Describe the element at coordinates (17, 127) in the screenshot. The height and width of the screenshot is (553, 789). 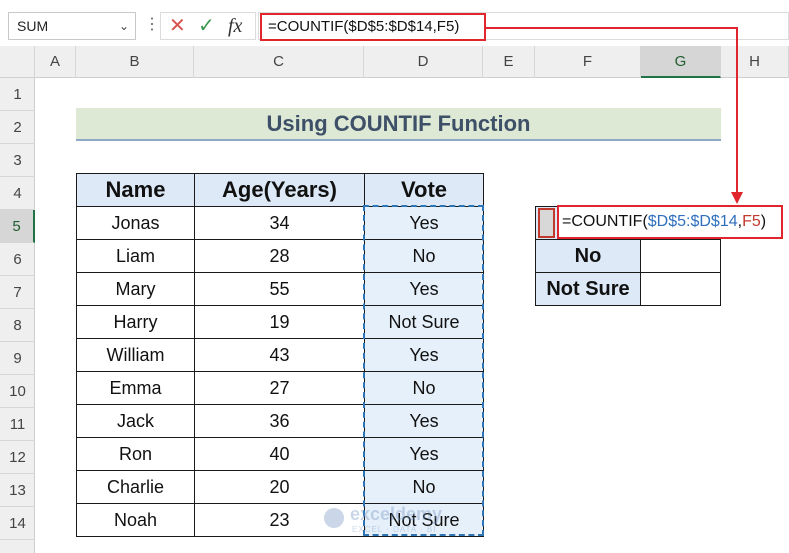
I see `row-header-2: 2` at that location.